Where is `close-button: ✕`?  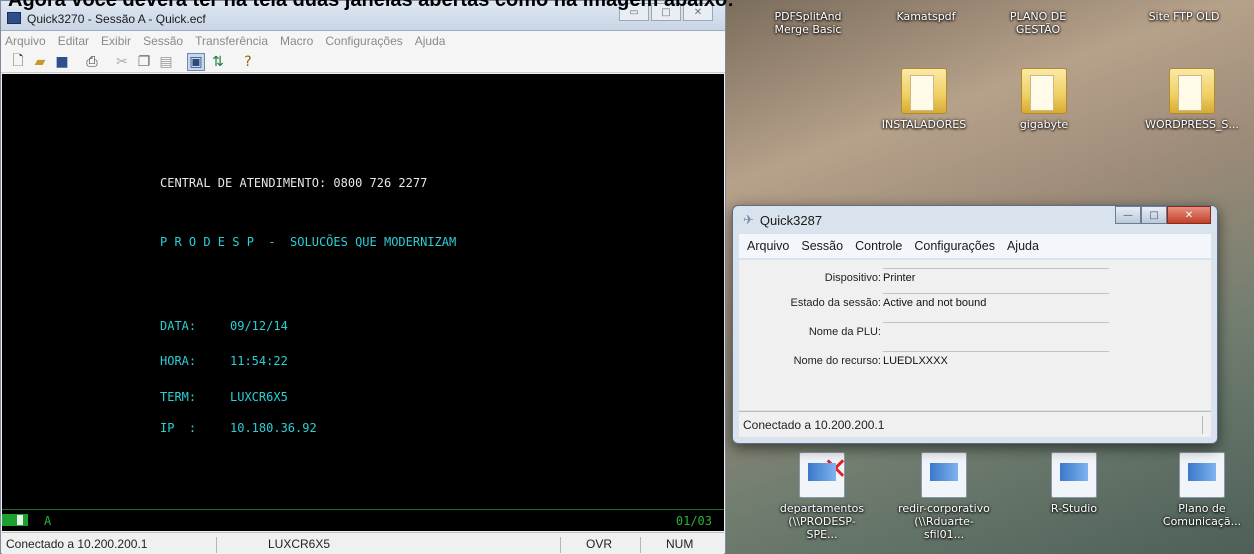
close-button: ✕ is located at coordinates (1189, 215).